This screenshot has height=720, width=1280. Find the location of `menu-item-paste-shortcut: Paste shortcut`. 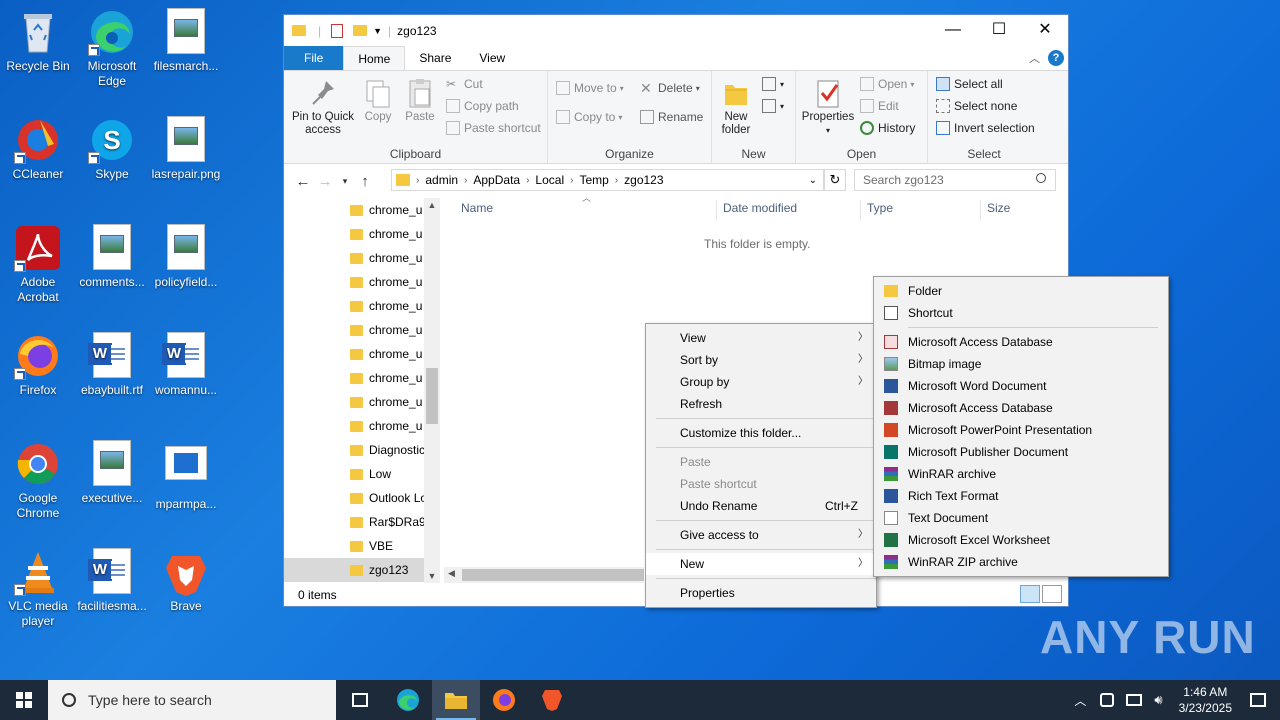

menu-item-paste-shortcut: Paste shortcut is located at coordinates (761, 484).